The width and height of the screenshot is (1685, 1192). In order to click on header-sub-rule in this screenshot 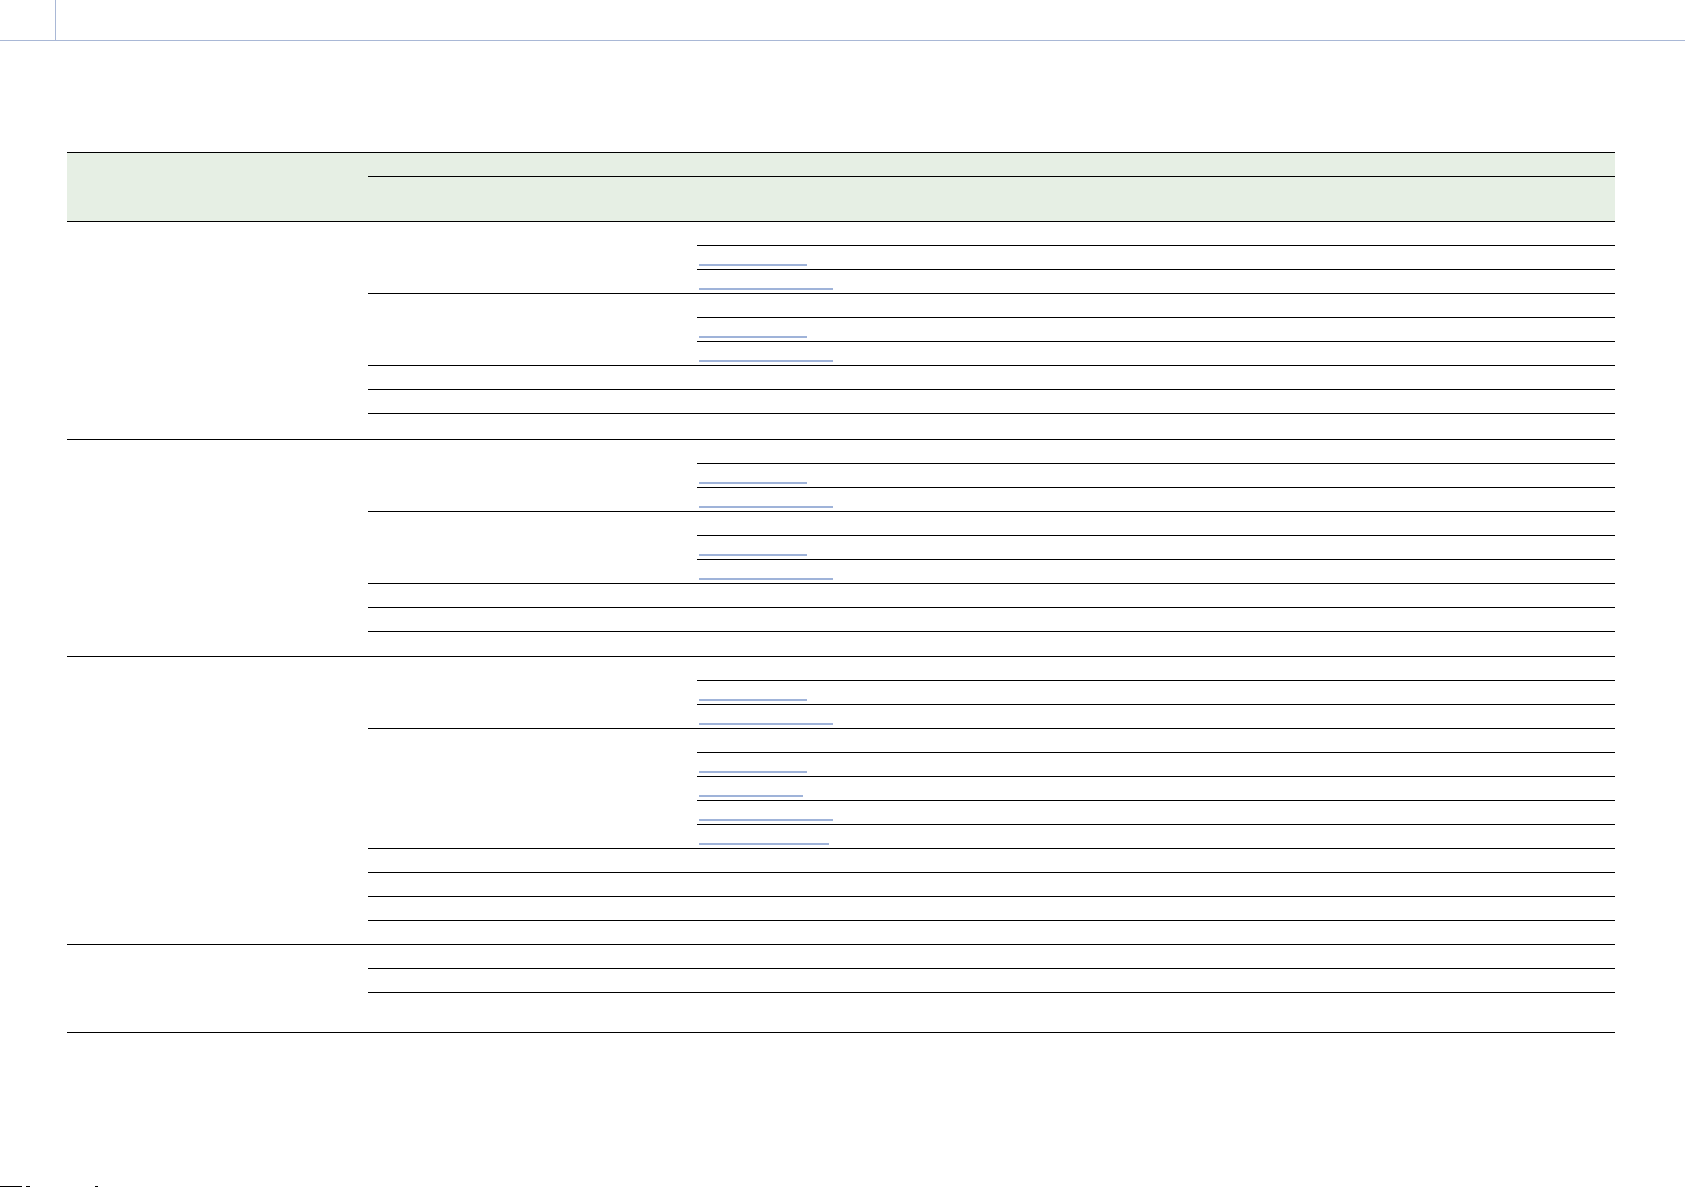, I will do `click(991, 176)`.